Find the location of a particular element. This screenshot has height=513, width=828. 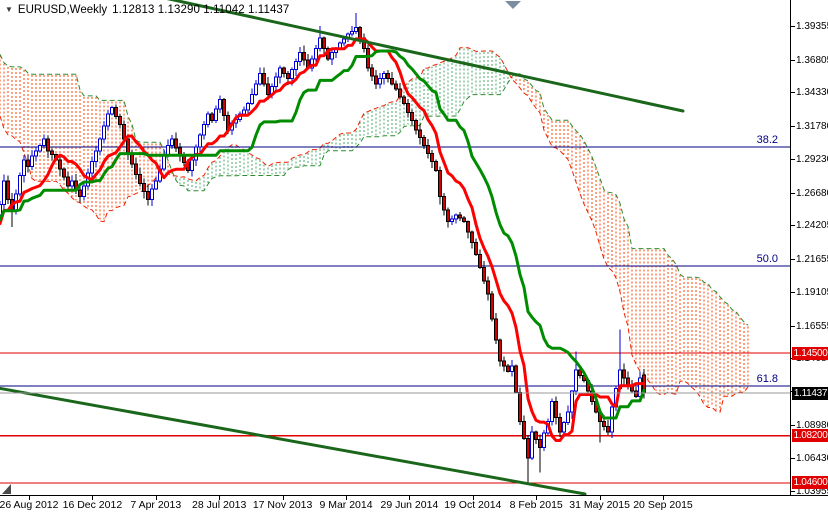

fib-level-label: 61.8 is located at coordinates (767, 379).